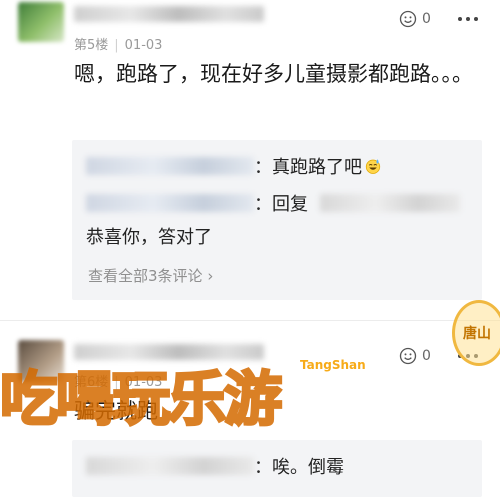  I want to click on watermark-english: TangShan, so click(333, 365).